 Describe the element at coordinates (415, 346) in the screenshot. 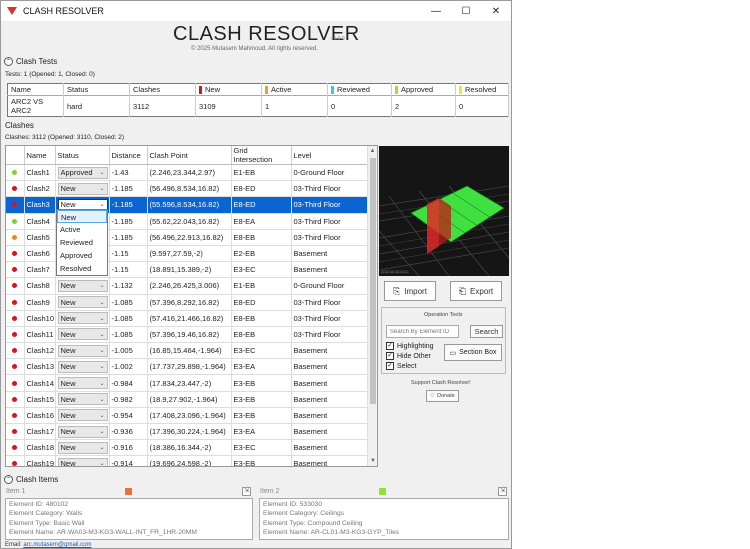

I see `highlighting-label: Highlighting` at that location.